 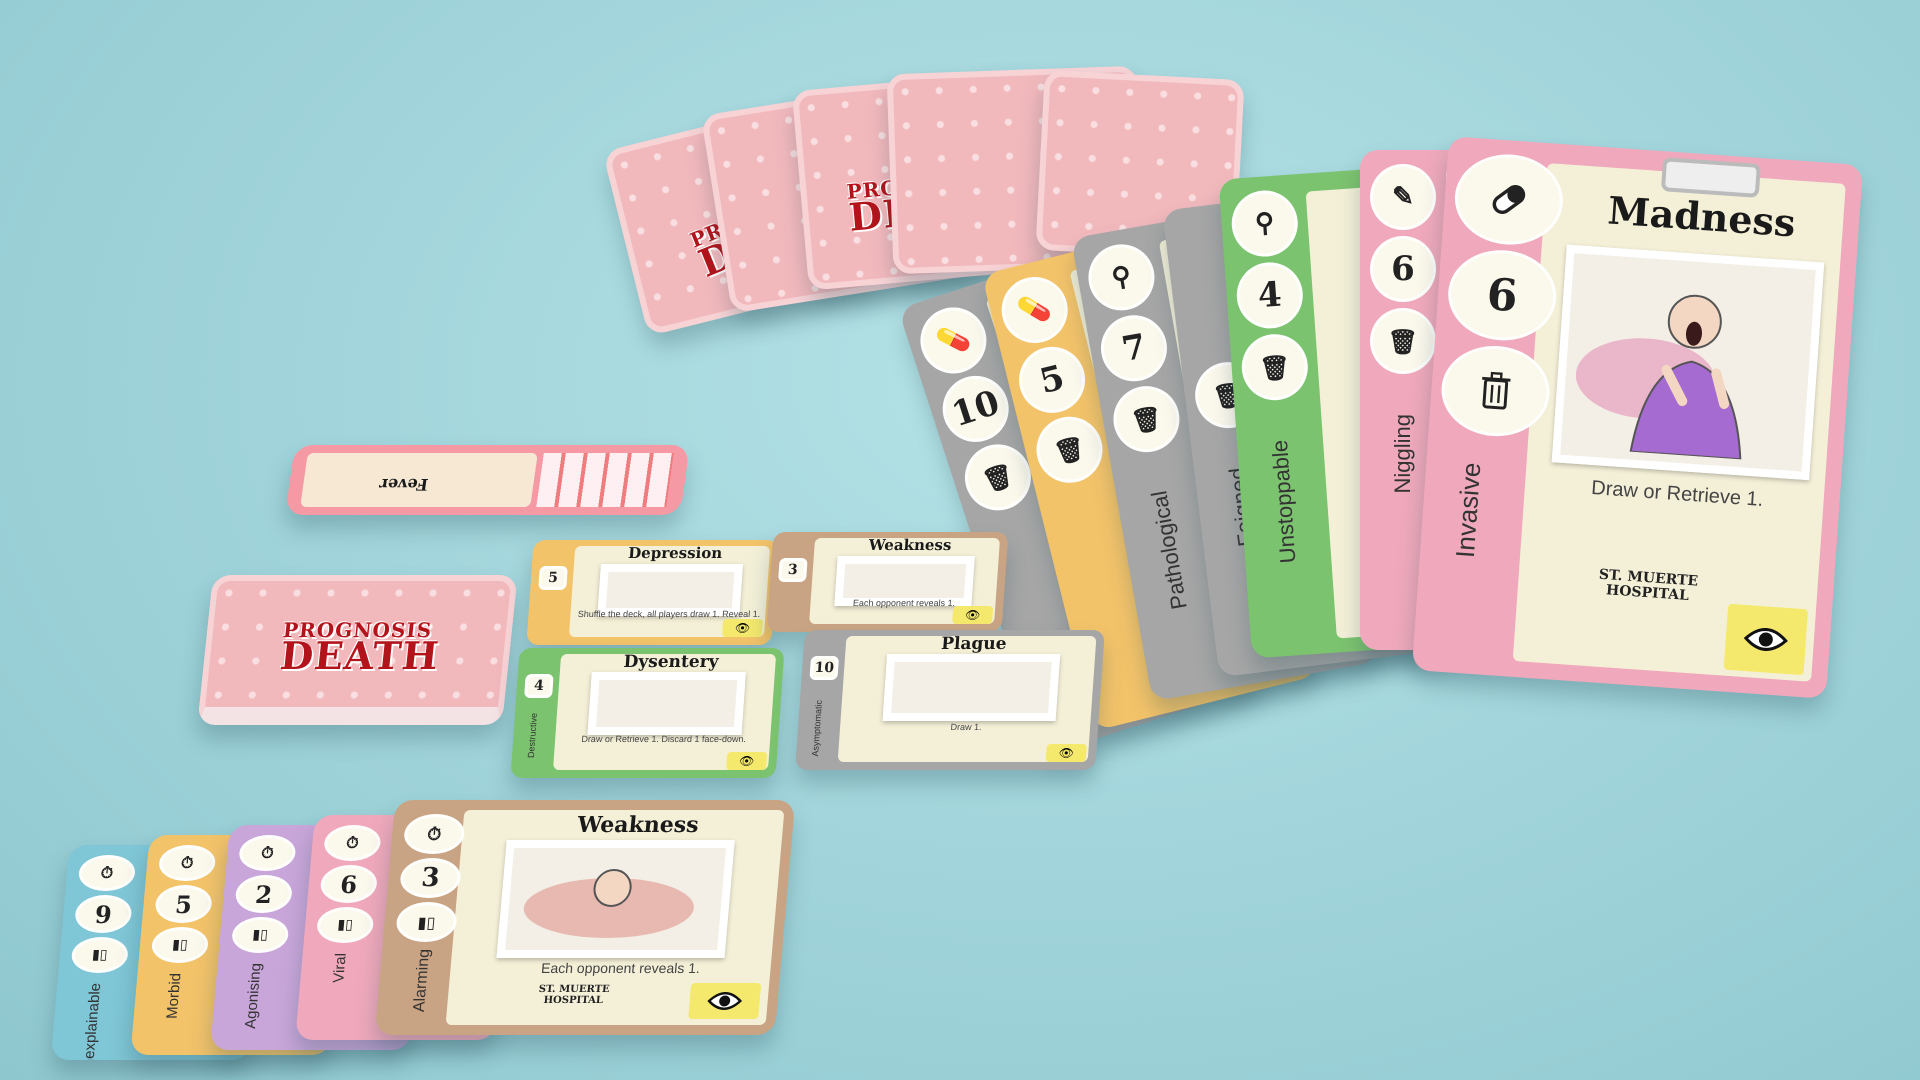 I want to click on draw-deck: PROGNOSIS DEATH, so click(x=357, y=650).